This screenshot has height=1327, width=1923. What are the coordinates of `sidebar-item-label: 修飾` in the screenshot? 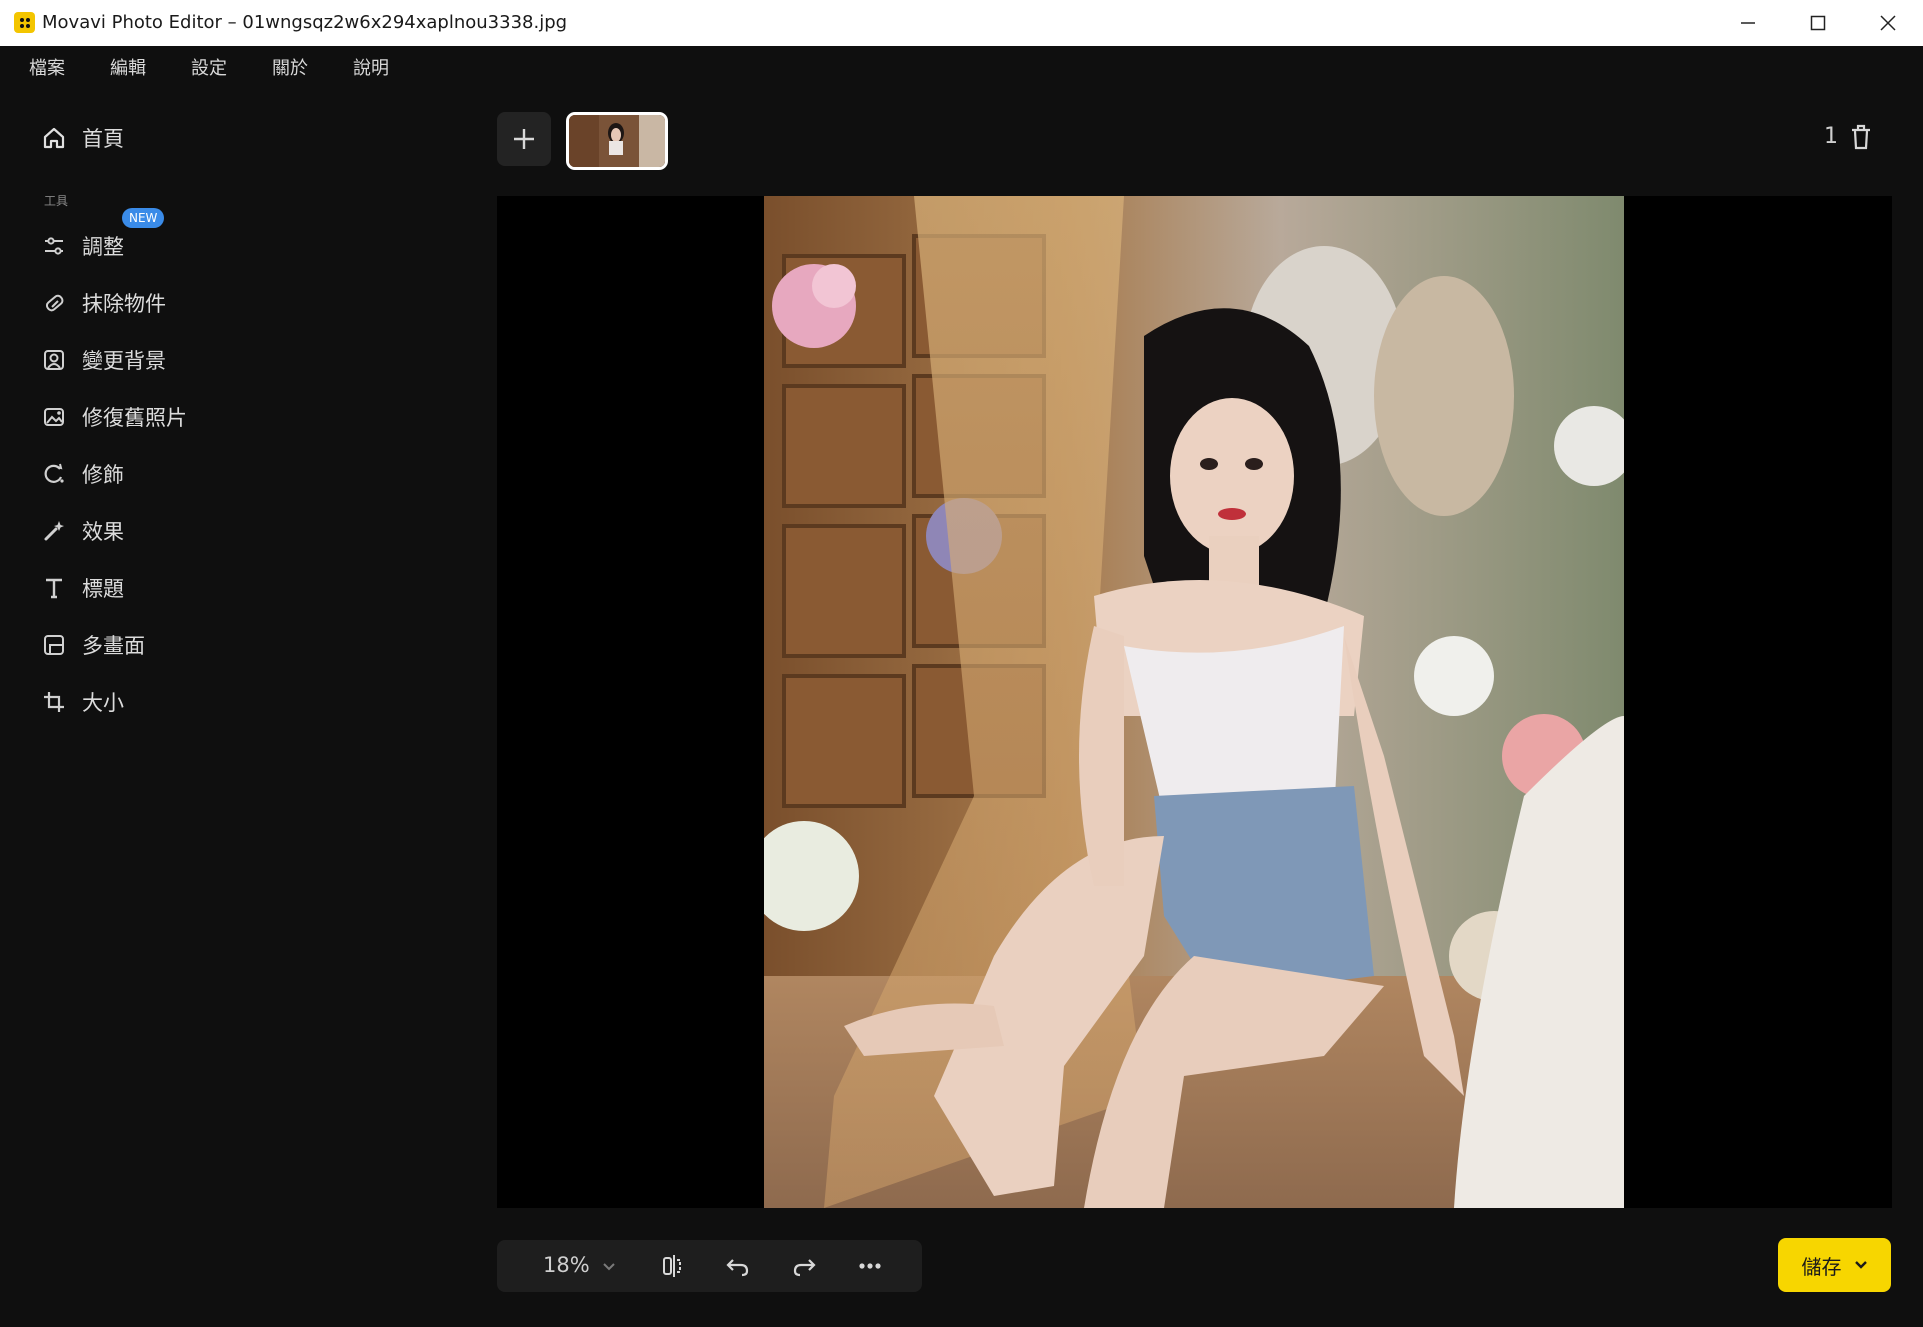 It's located at (103, 475).